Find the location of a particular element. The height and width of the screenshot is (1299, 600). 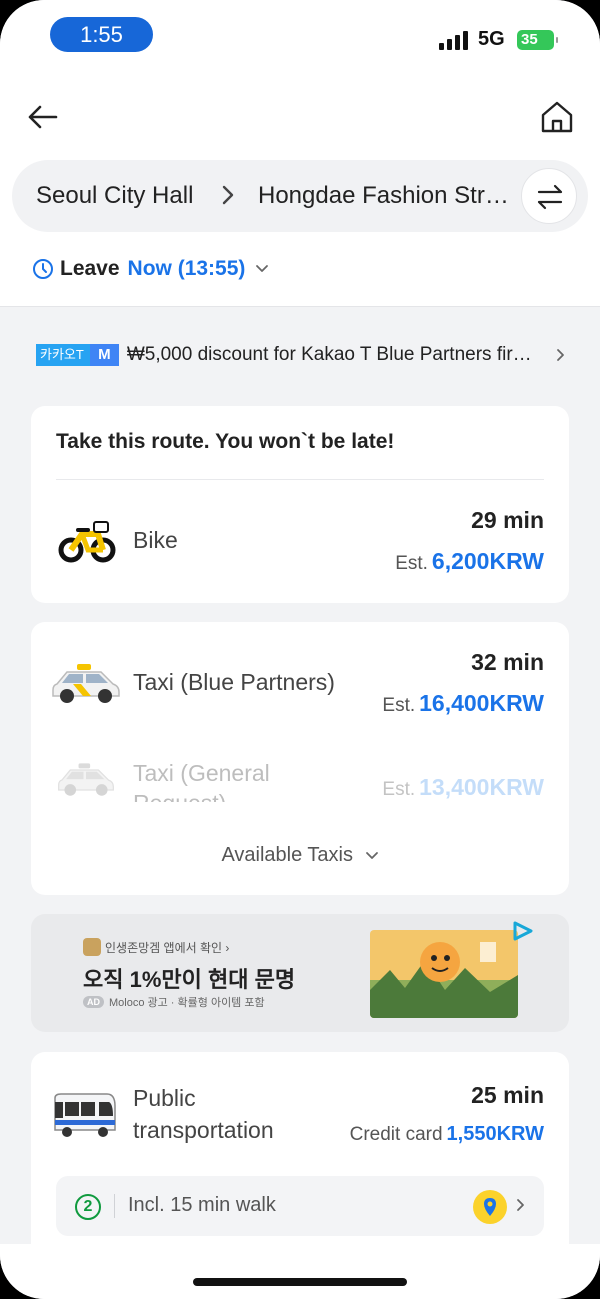

origin-field: Seoul City Hall is located at coordinates (114, 196).